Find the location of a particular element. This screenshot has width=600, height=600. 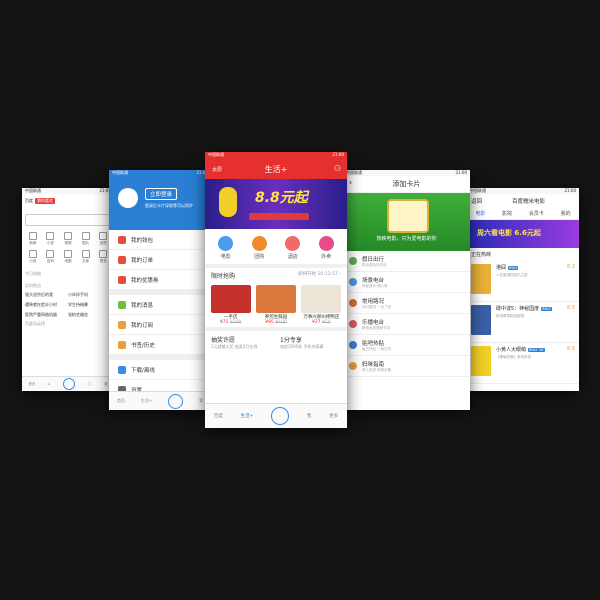

menu-item: 书签/历史 is located at coordinates (160, 345).